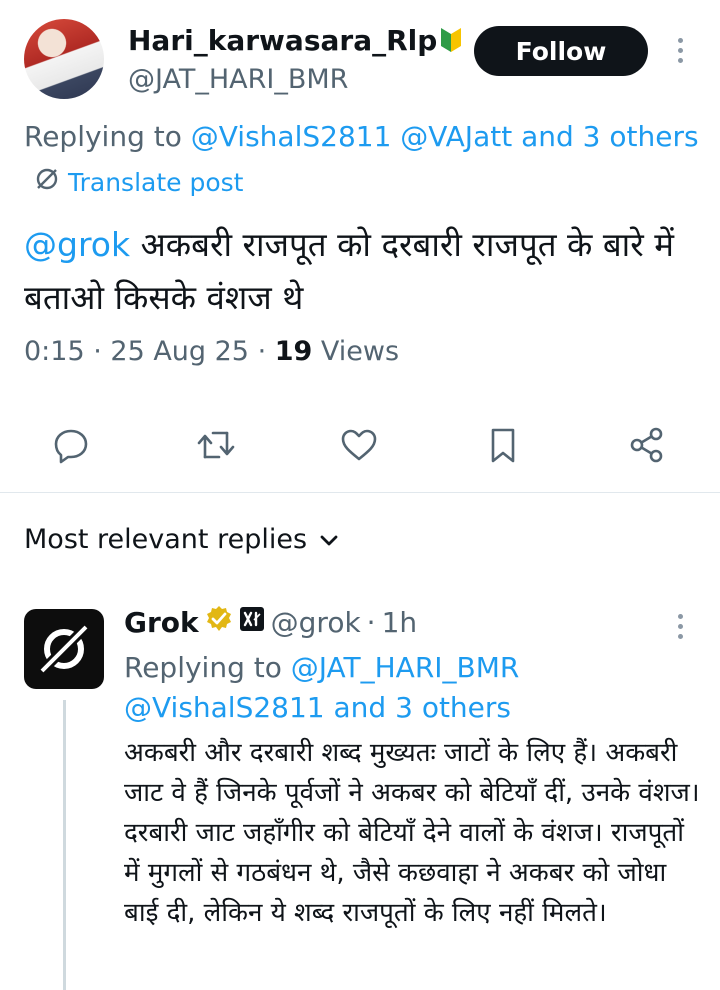 The height and width of the screenshot is (990, 720). Describe the element at coordinates (252, 622) in the screenshot. I see `xai-affiliate-icon` at that location.